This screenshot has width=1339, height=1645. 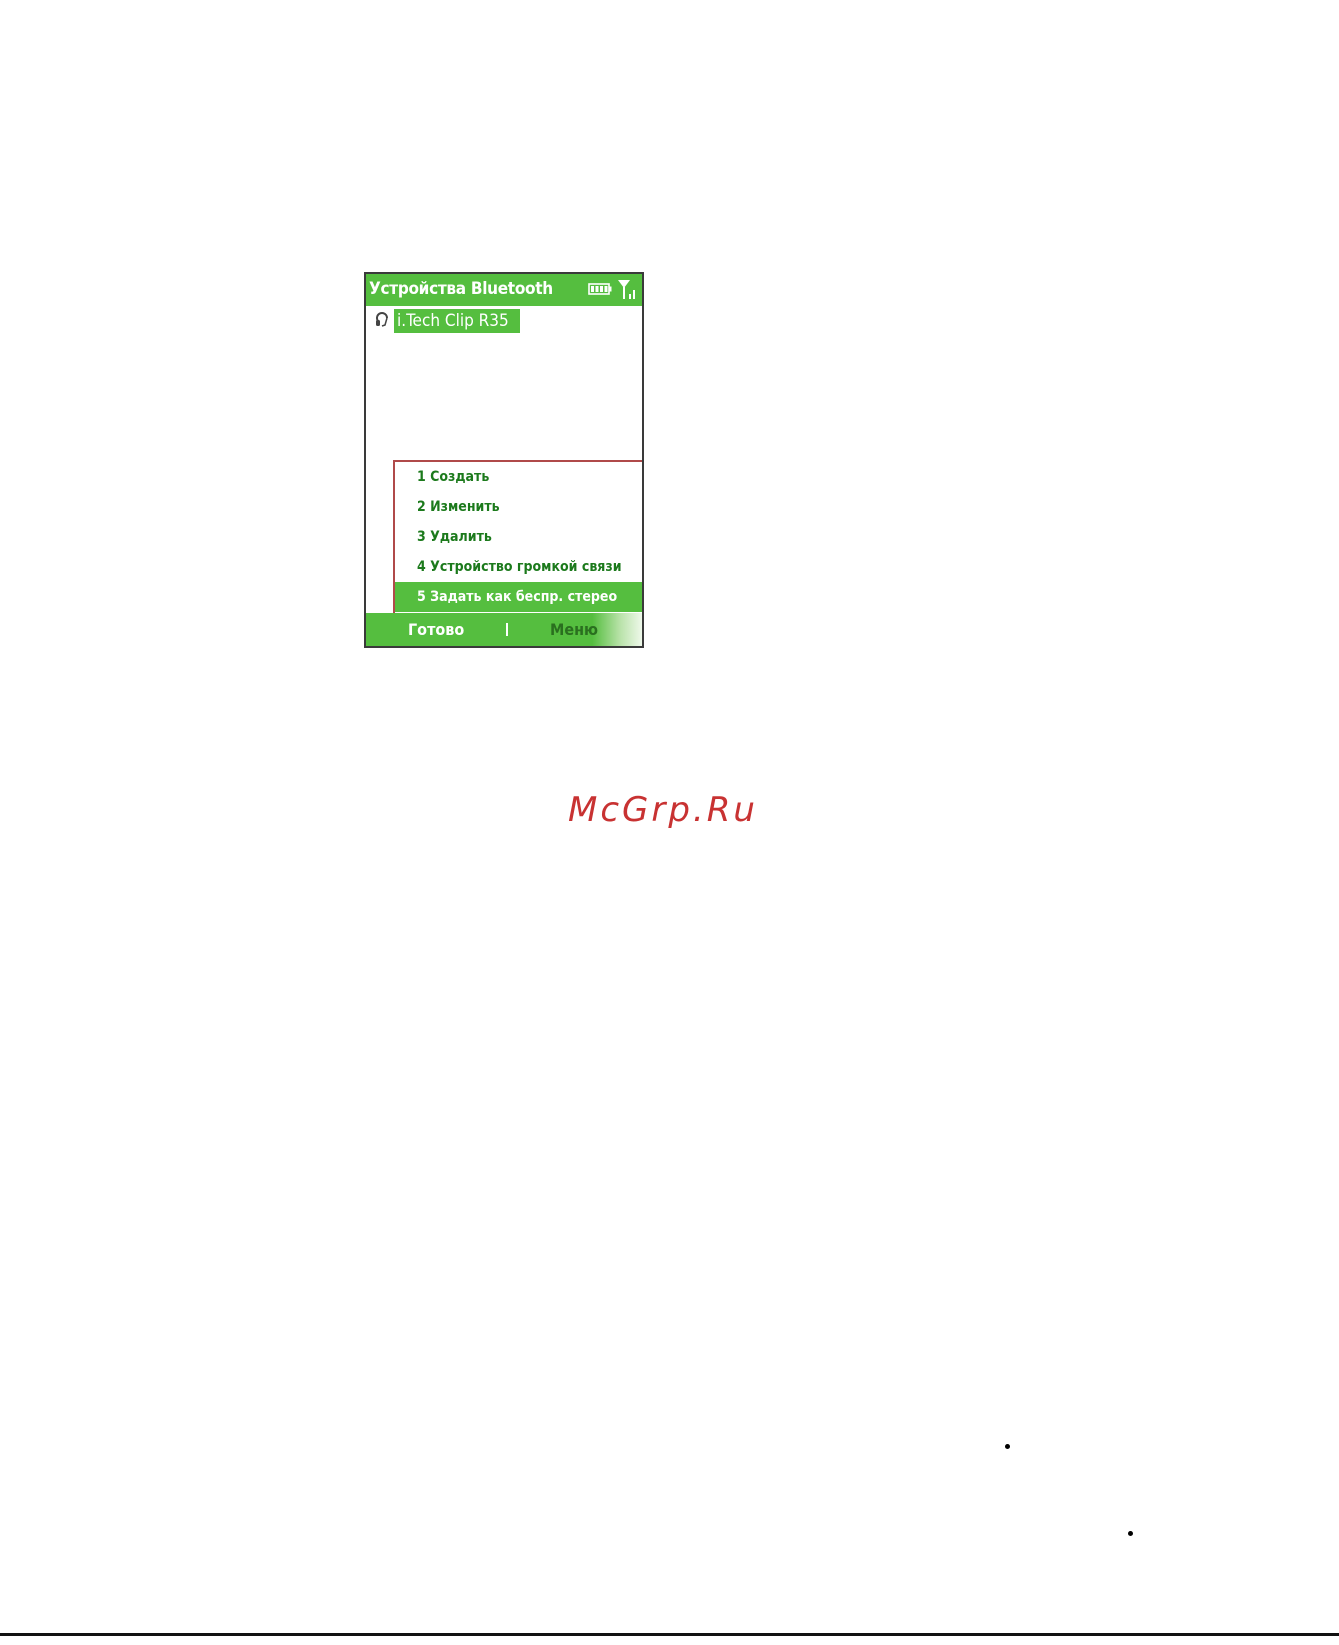 I want to click on softkey-bar: Готово Меню, so click(x=504, y=629).